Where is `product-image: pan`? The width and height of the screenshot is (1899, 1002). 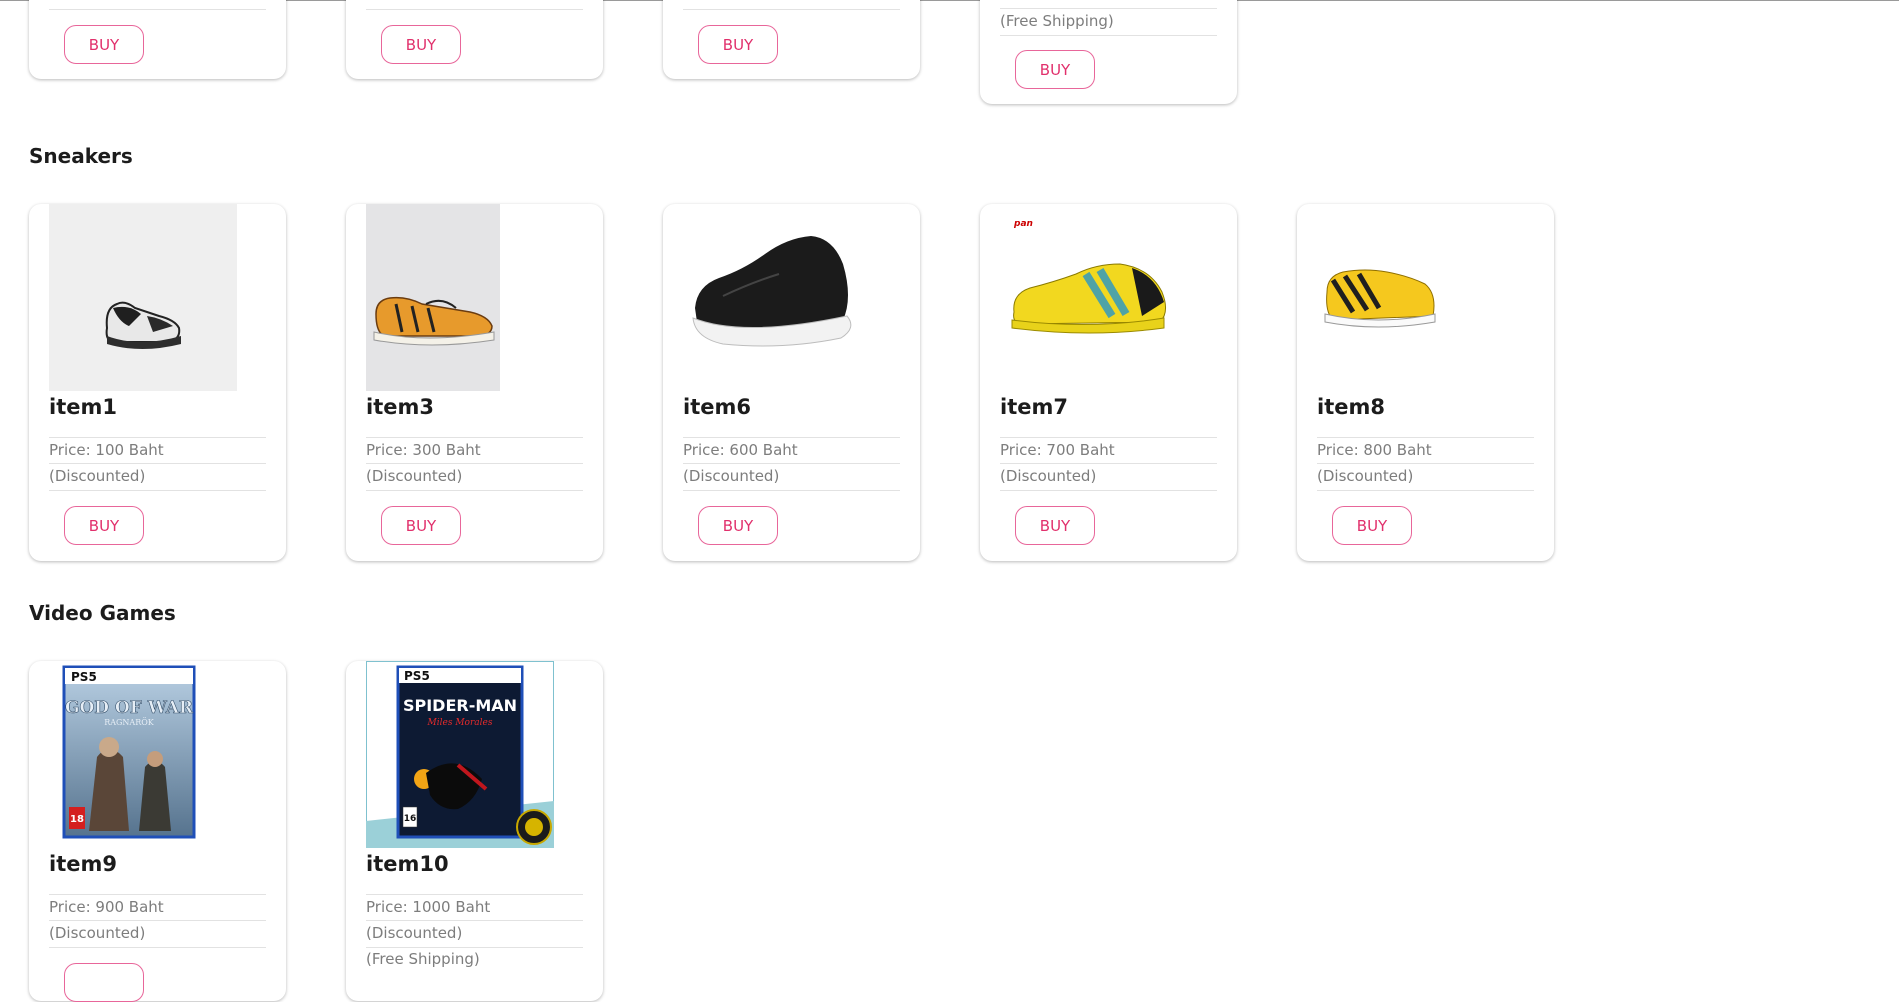
product-image: pan is located at coordinates (1094, 297).